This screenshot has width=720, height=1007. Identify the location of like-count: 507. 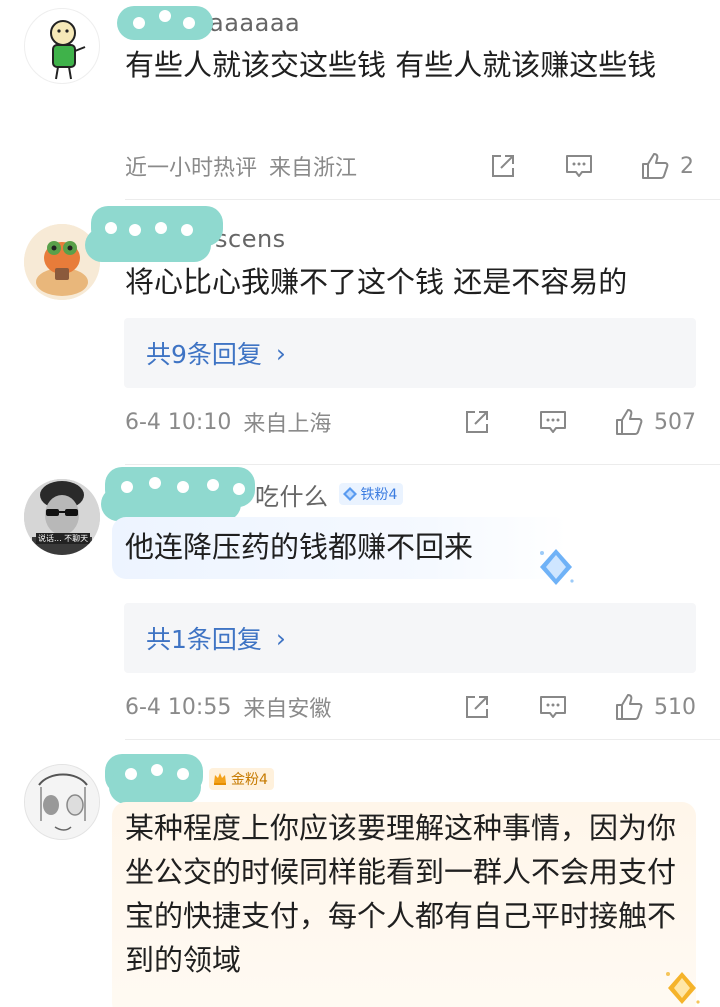
(675, 422).